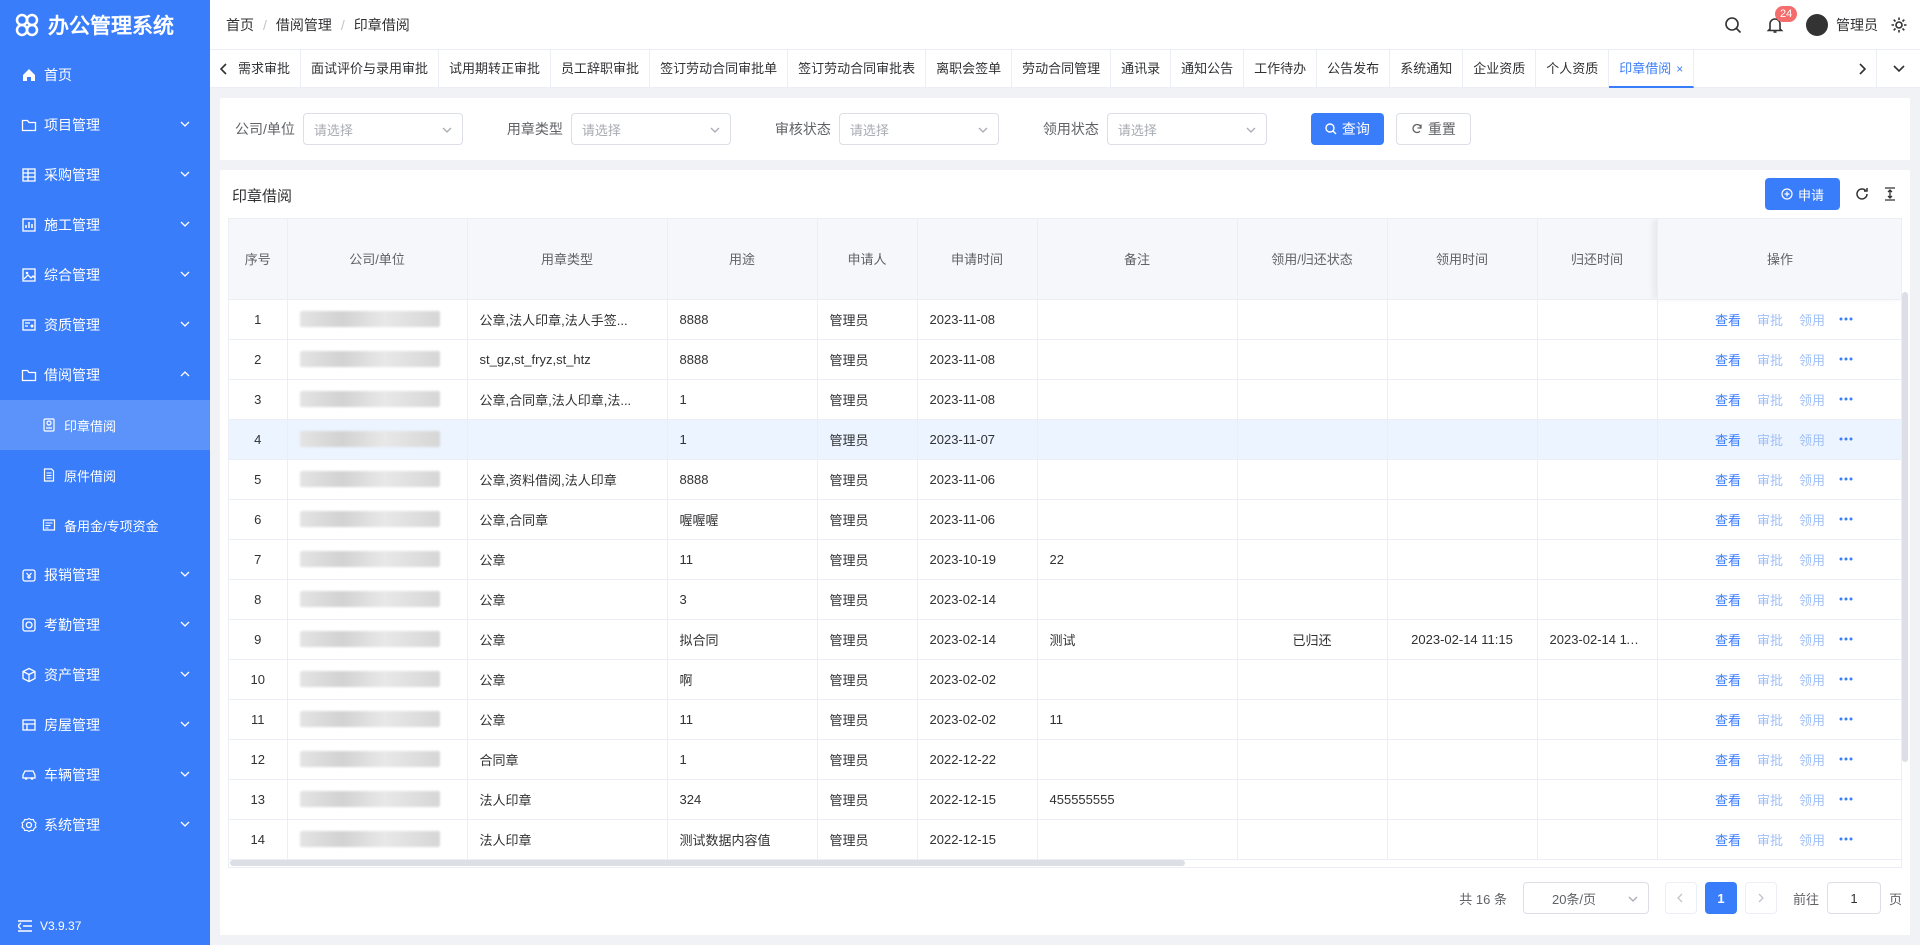 This screenshot has width=1920, height=945. I want to click on sidebar-item-1: 项目管理, so click(105, 125).